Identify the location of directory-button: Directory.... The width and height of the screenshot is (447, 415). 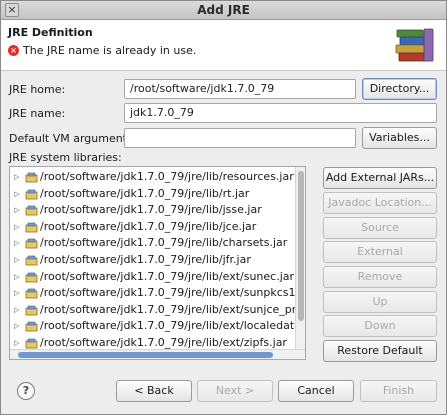
(399, 89).